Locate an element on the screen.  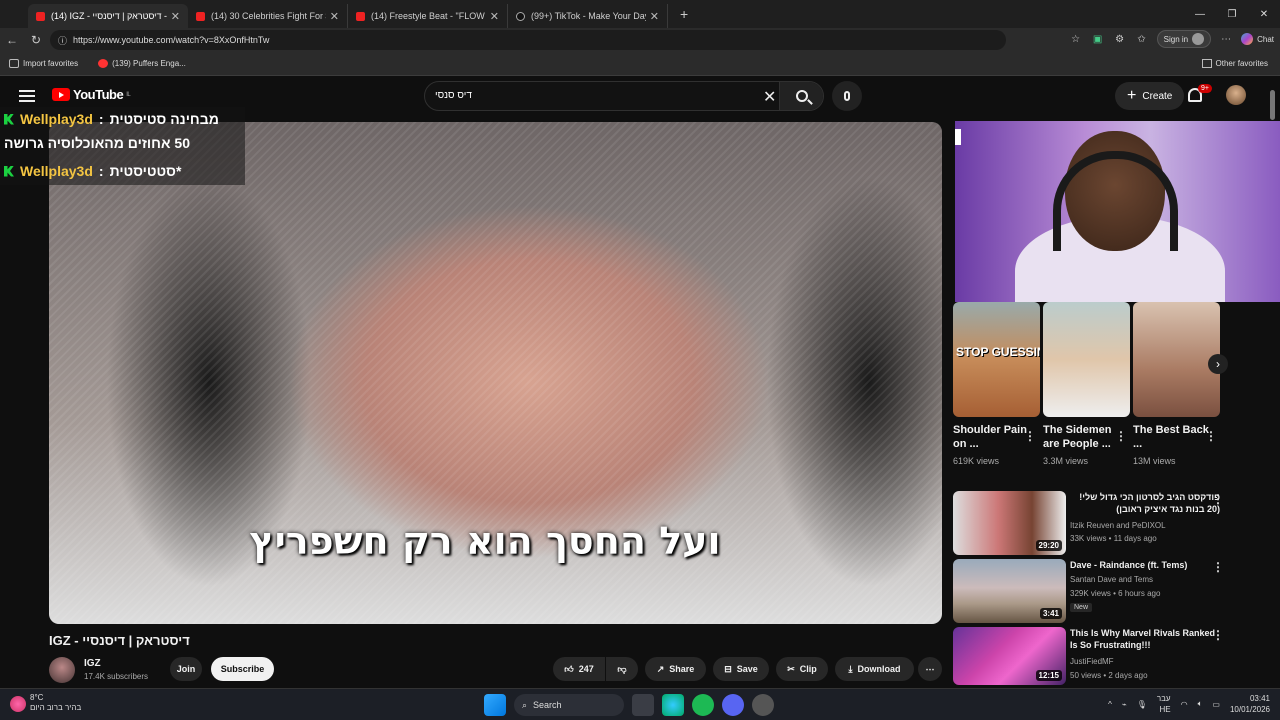
like-button: 👍︎ 247 is located at coordinates (579, 669).